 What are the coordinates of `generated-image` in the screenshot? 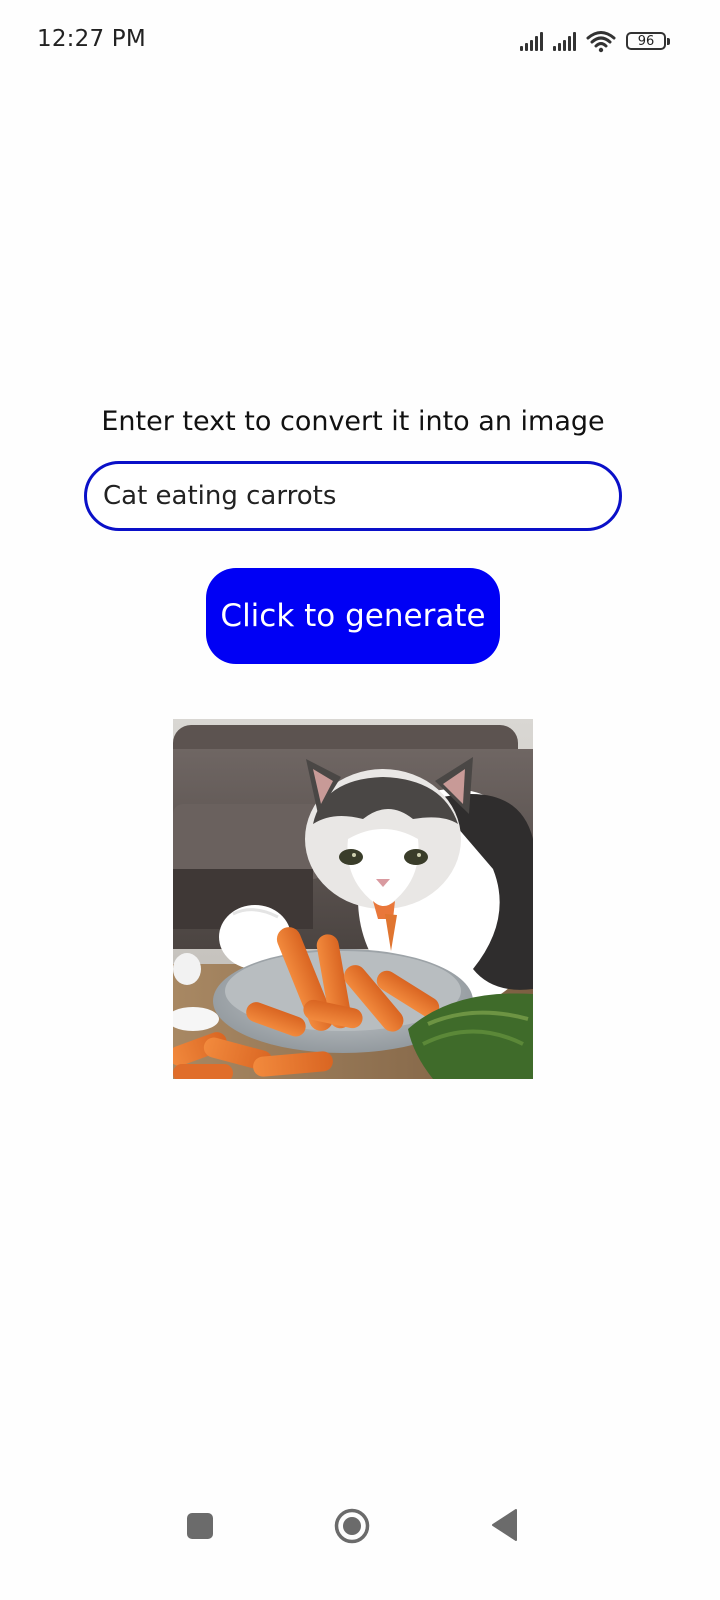 It's located at (353, 899).